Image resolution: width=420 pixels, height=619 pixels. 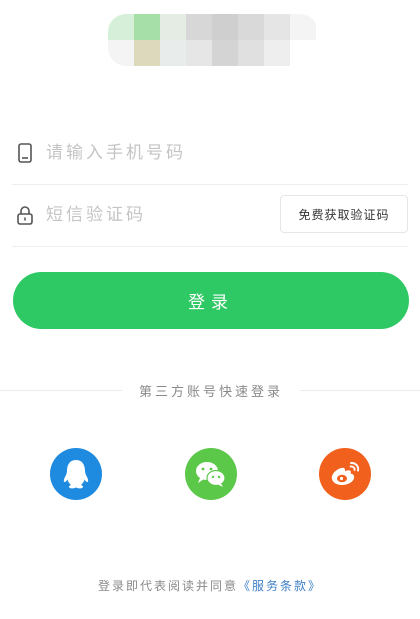 What do you see at coordinates (25, 153) in the screenshot?
I see `phone-icon` at bounding box center [25, 153].